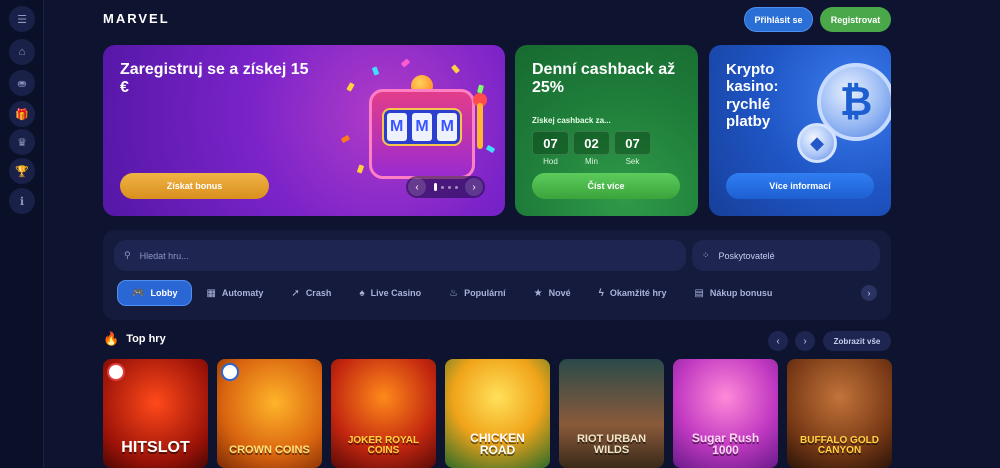 The height and width of the screenshot is (468, 1000). I want to click on timer-hours: 07, so click(550, 143).